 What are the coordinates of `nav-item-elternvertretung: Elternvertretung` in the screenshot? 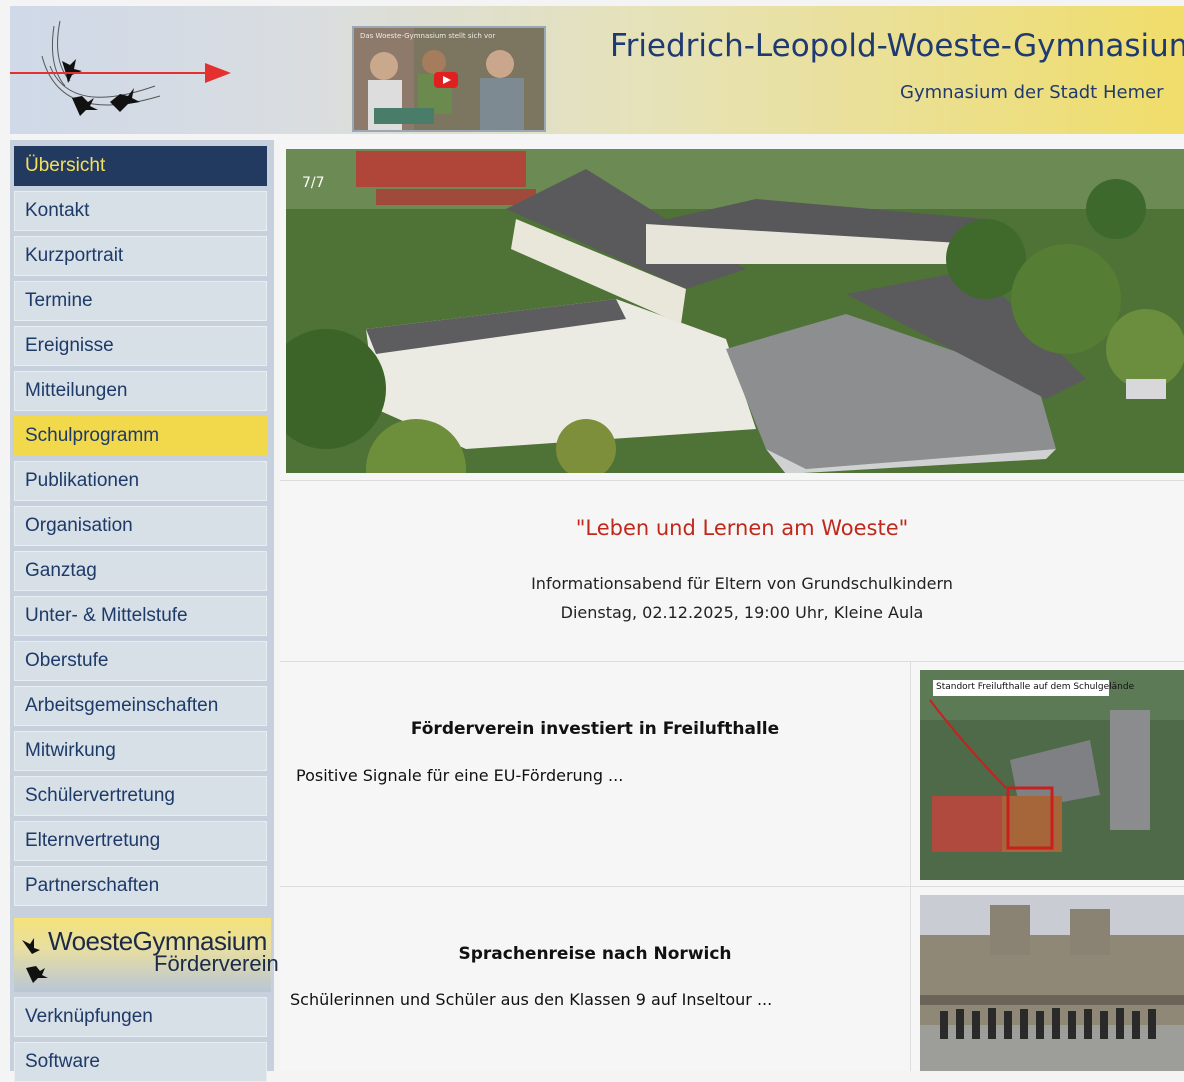 It's located at (140, 841).